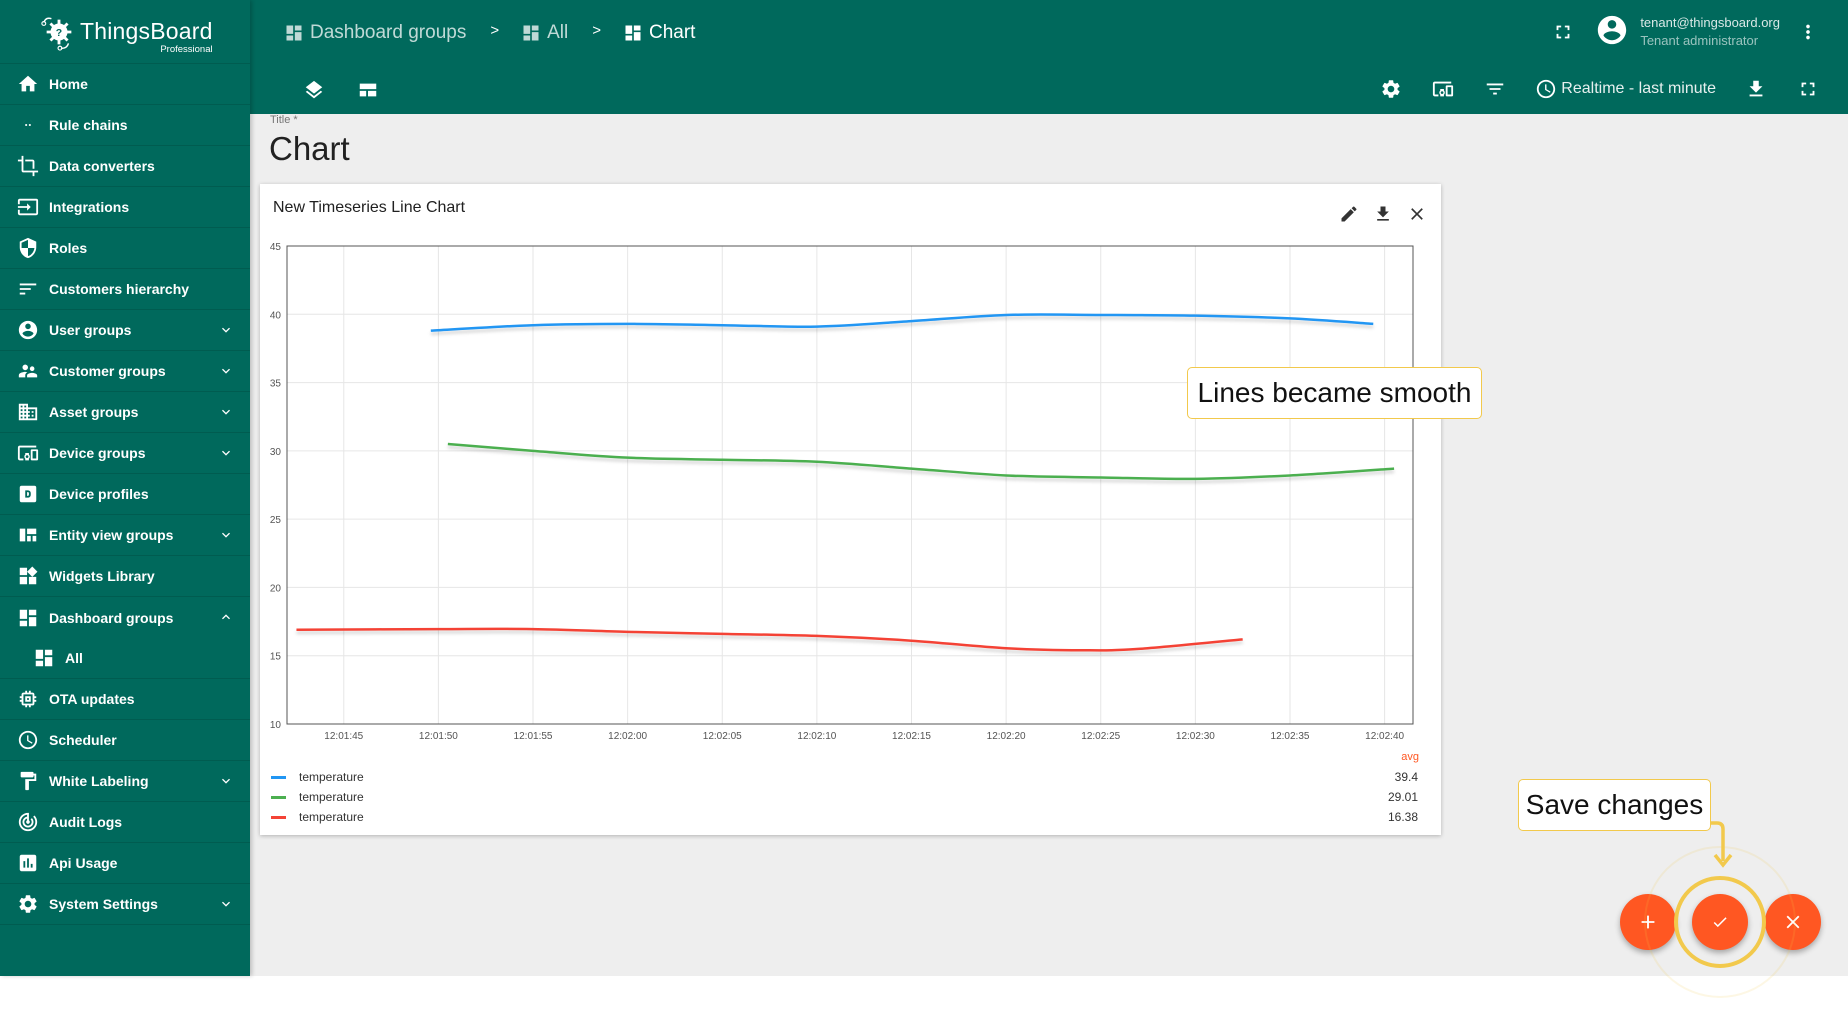 The width and height of the screenshot is (1848, 1010). Describe the element at coordinates (125, 658) in the screenshot. I see `sidebar-item-all: All` at that location.